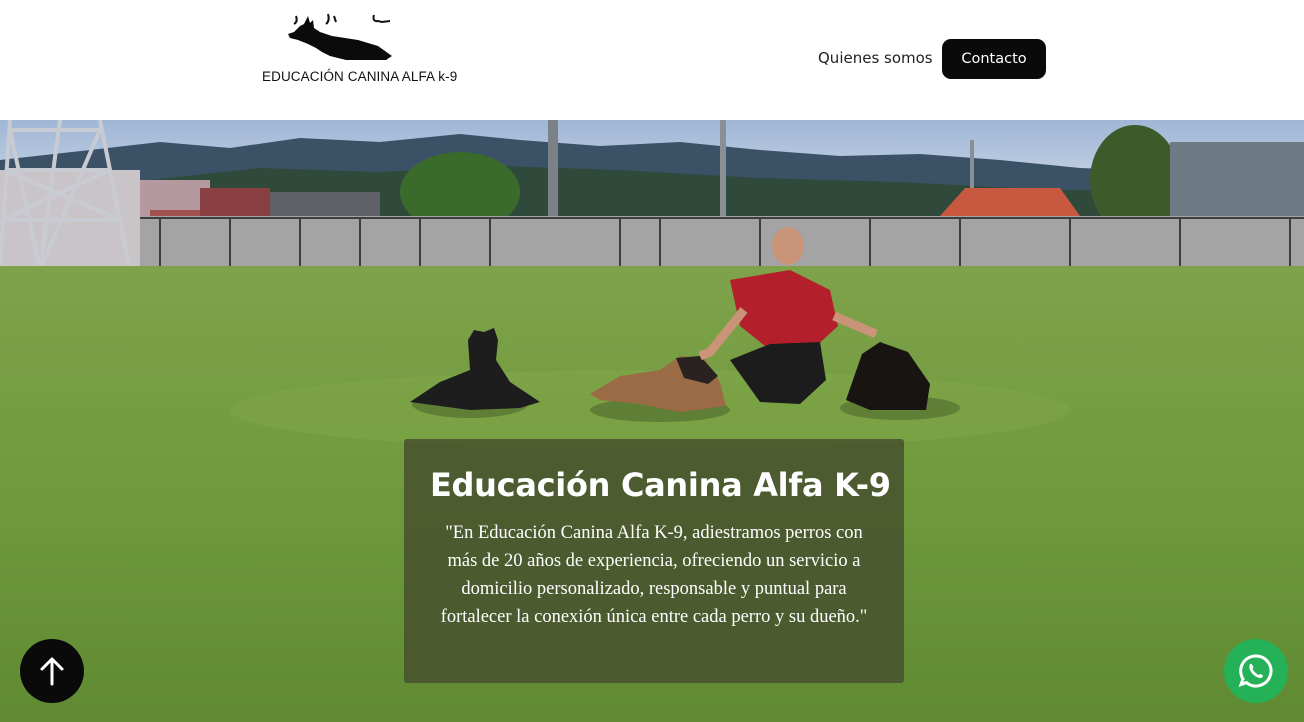 The image size is (1304, 722). What do you see at coordinates (360, 76) in the screenshot?
I see `logo-text: EDUCACIÓN CANINA ALFA k-9` at bounding box center [360, 76].